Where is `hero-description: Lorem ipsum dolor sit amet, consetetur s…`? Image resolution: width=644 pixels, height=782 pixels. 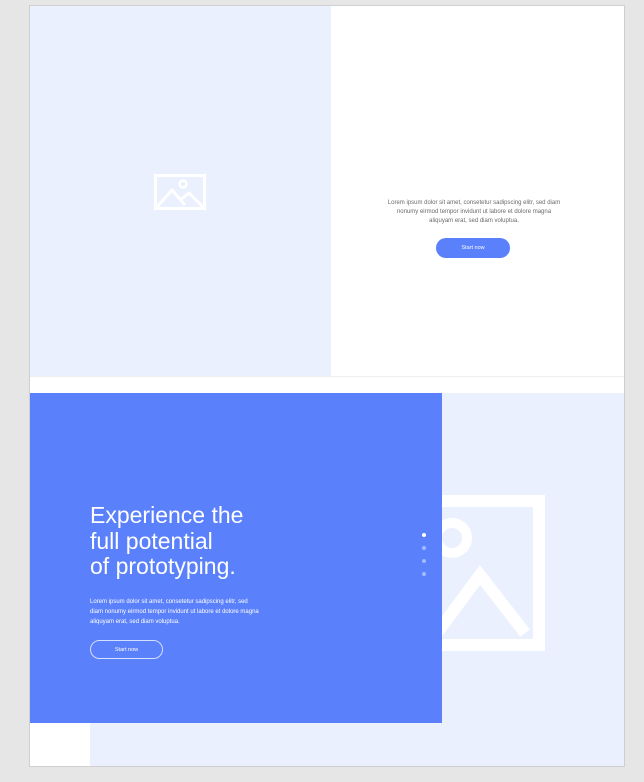
hero-description: Lorem ipsum dolor sit amet, consetetur s… is located at coordinates (174, 612).